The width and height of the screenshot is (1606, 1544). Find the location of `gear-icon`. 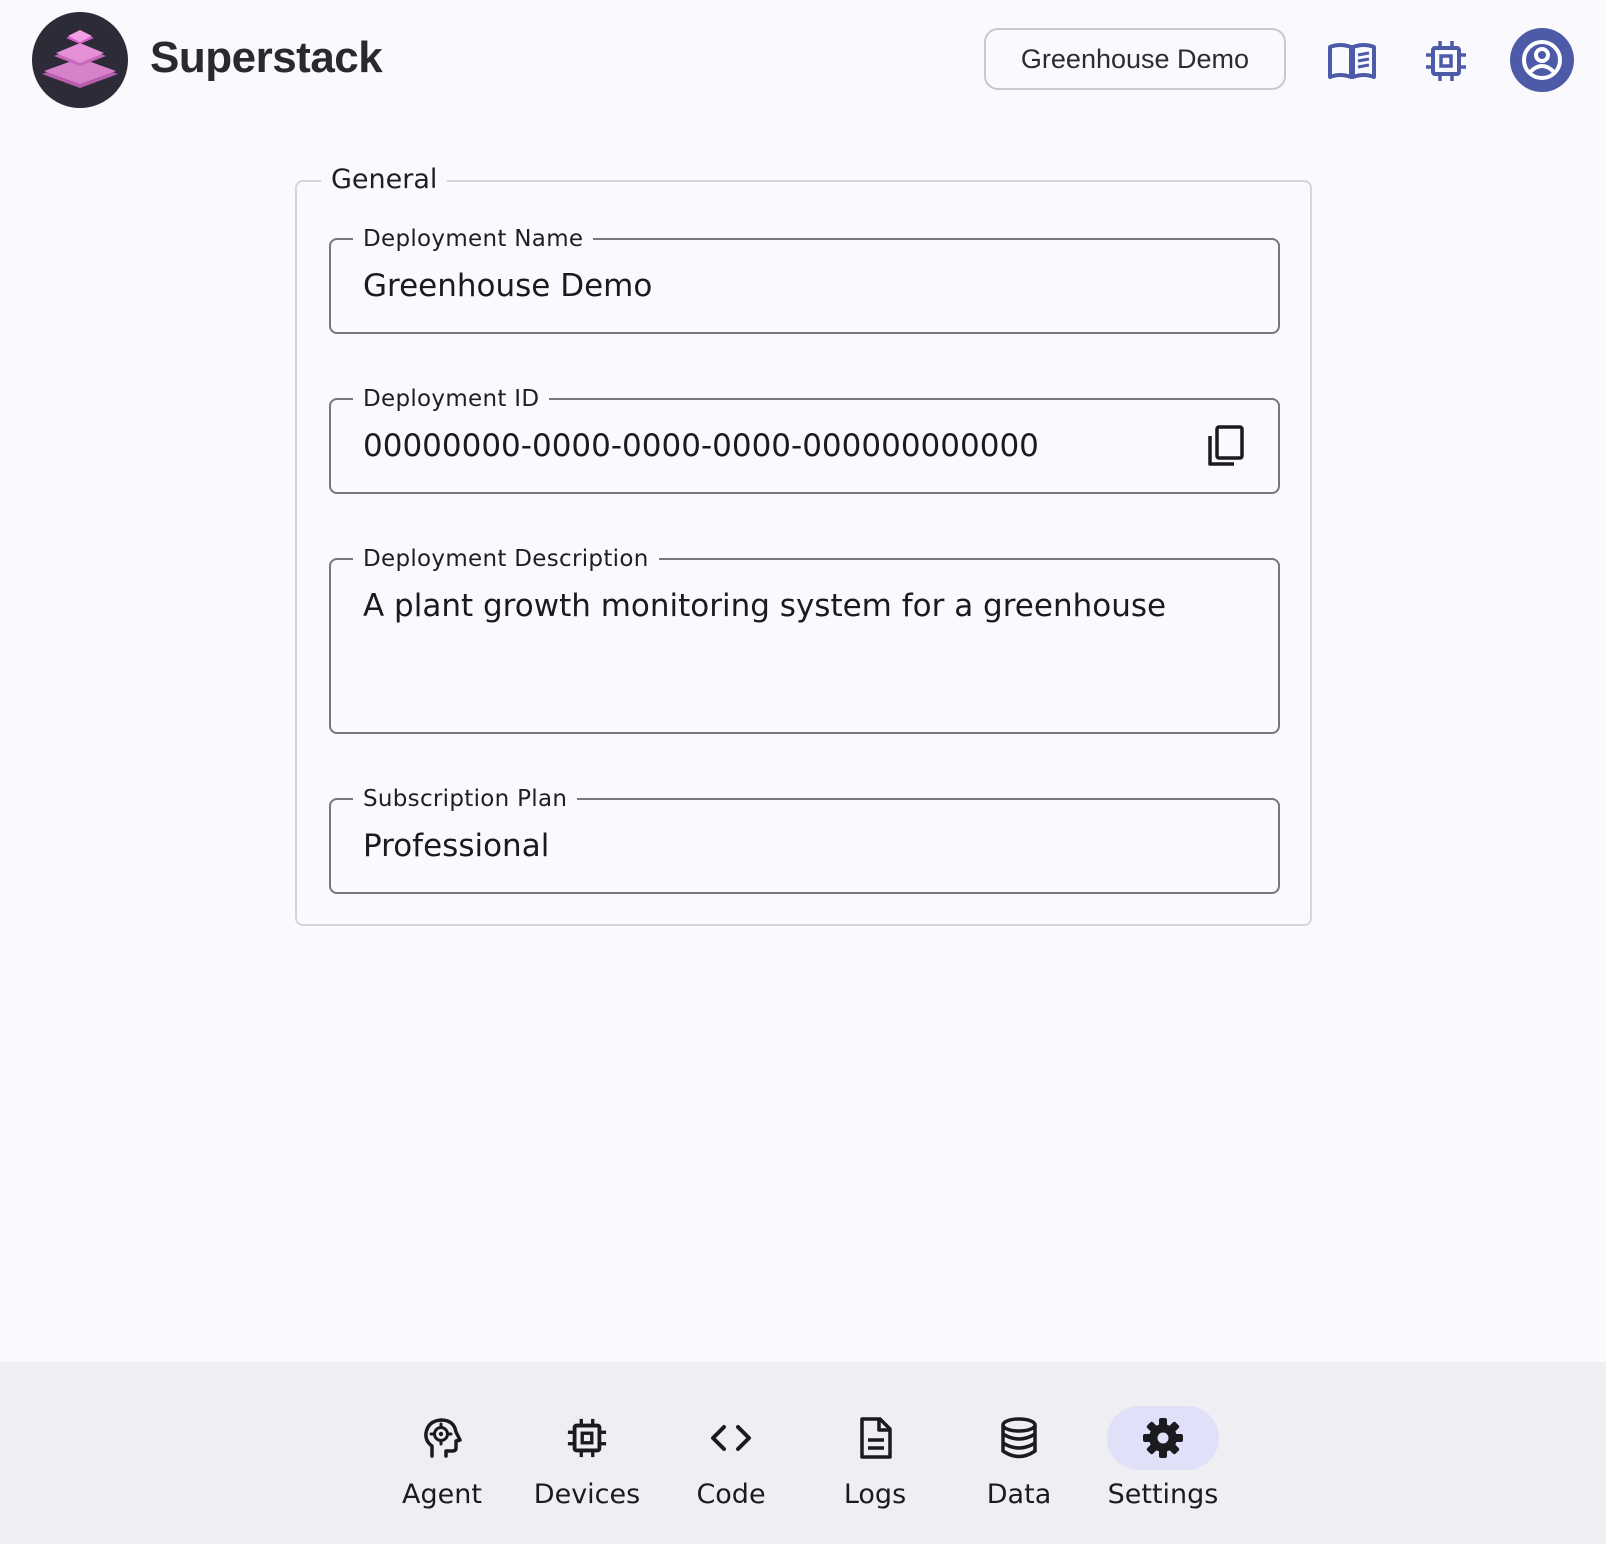

gear-icon is located at coordinates (1163, 1438).